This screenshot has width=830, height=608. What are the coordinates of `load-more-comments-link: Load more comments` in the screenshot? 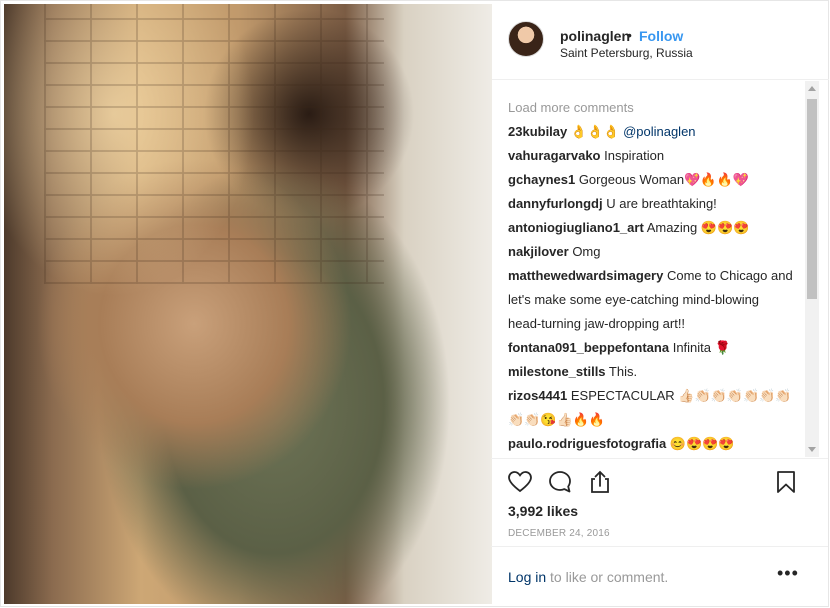 It's located at (651, 108).